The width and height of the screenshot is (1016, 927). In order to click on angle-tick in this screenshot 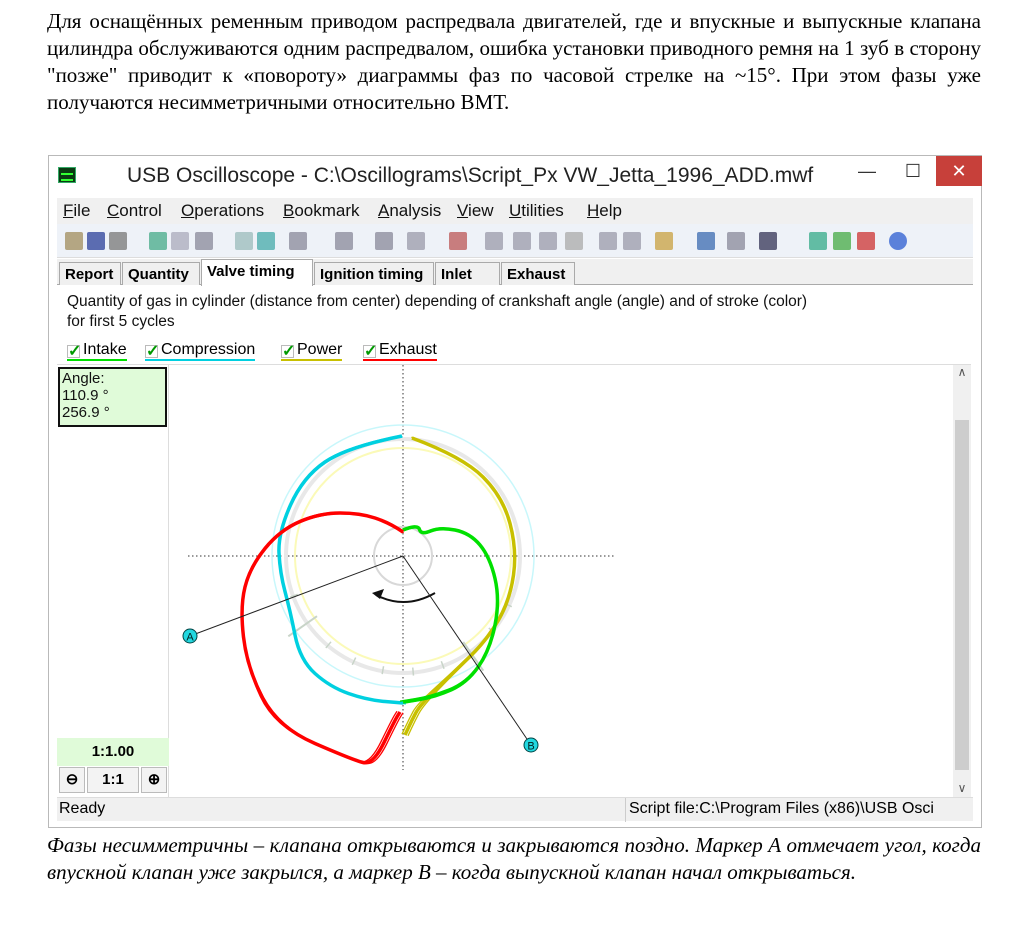, I will do `click(413, 671)`.